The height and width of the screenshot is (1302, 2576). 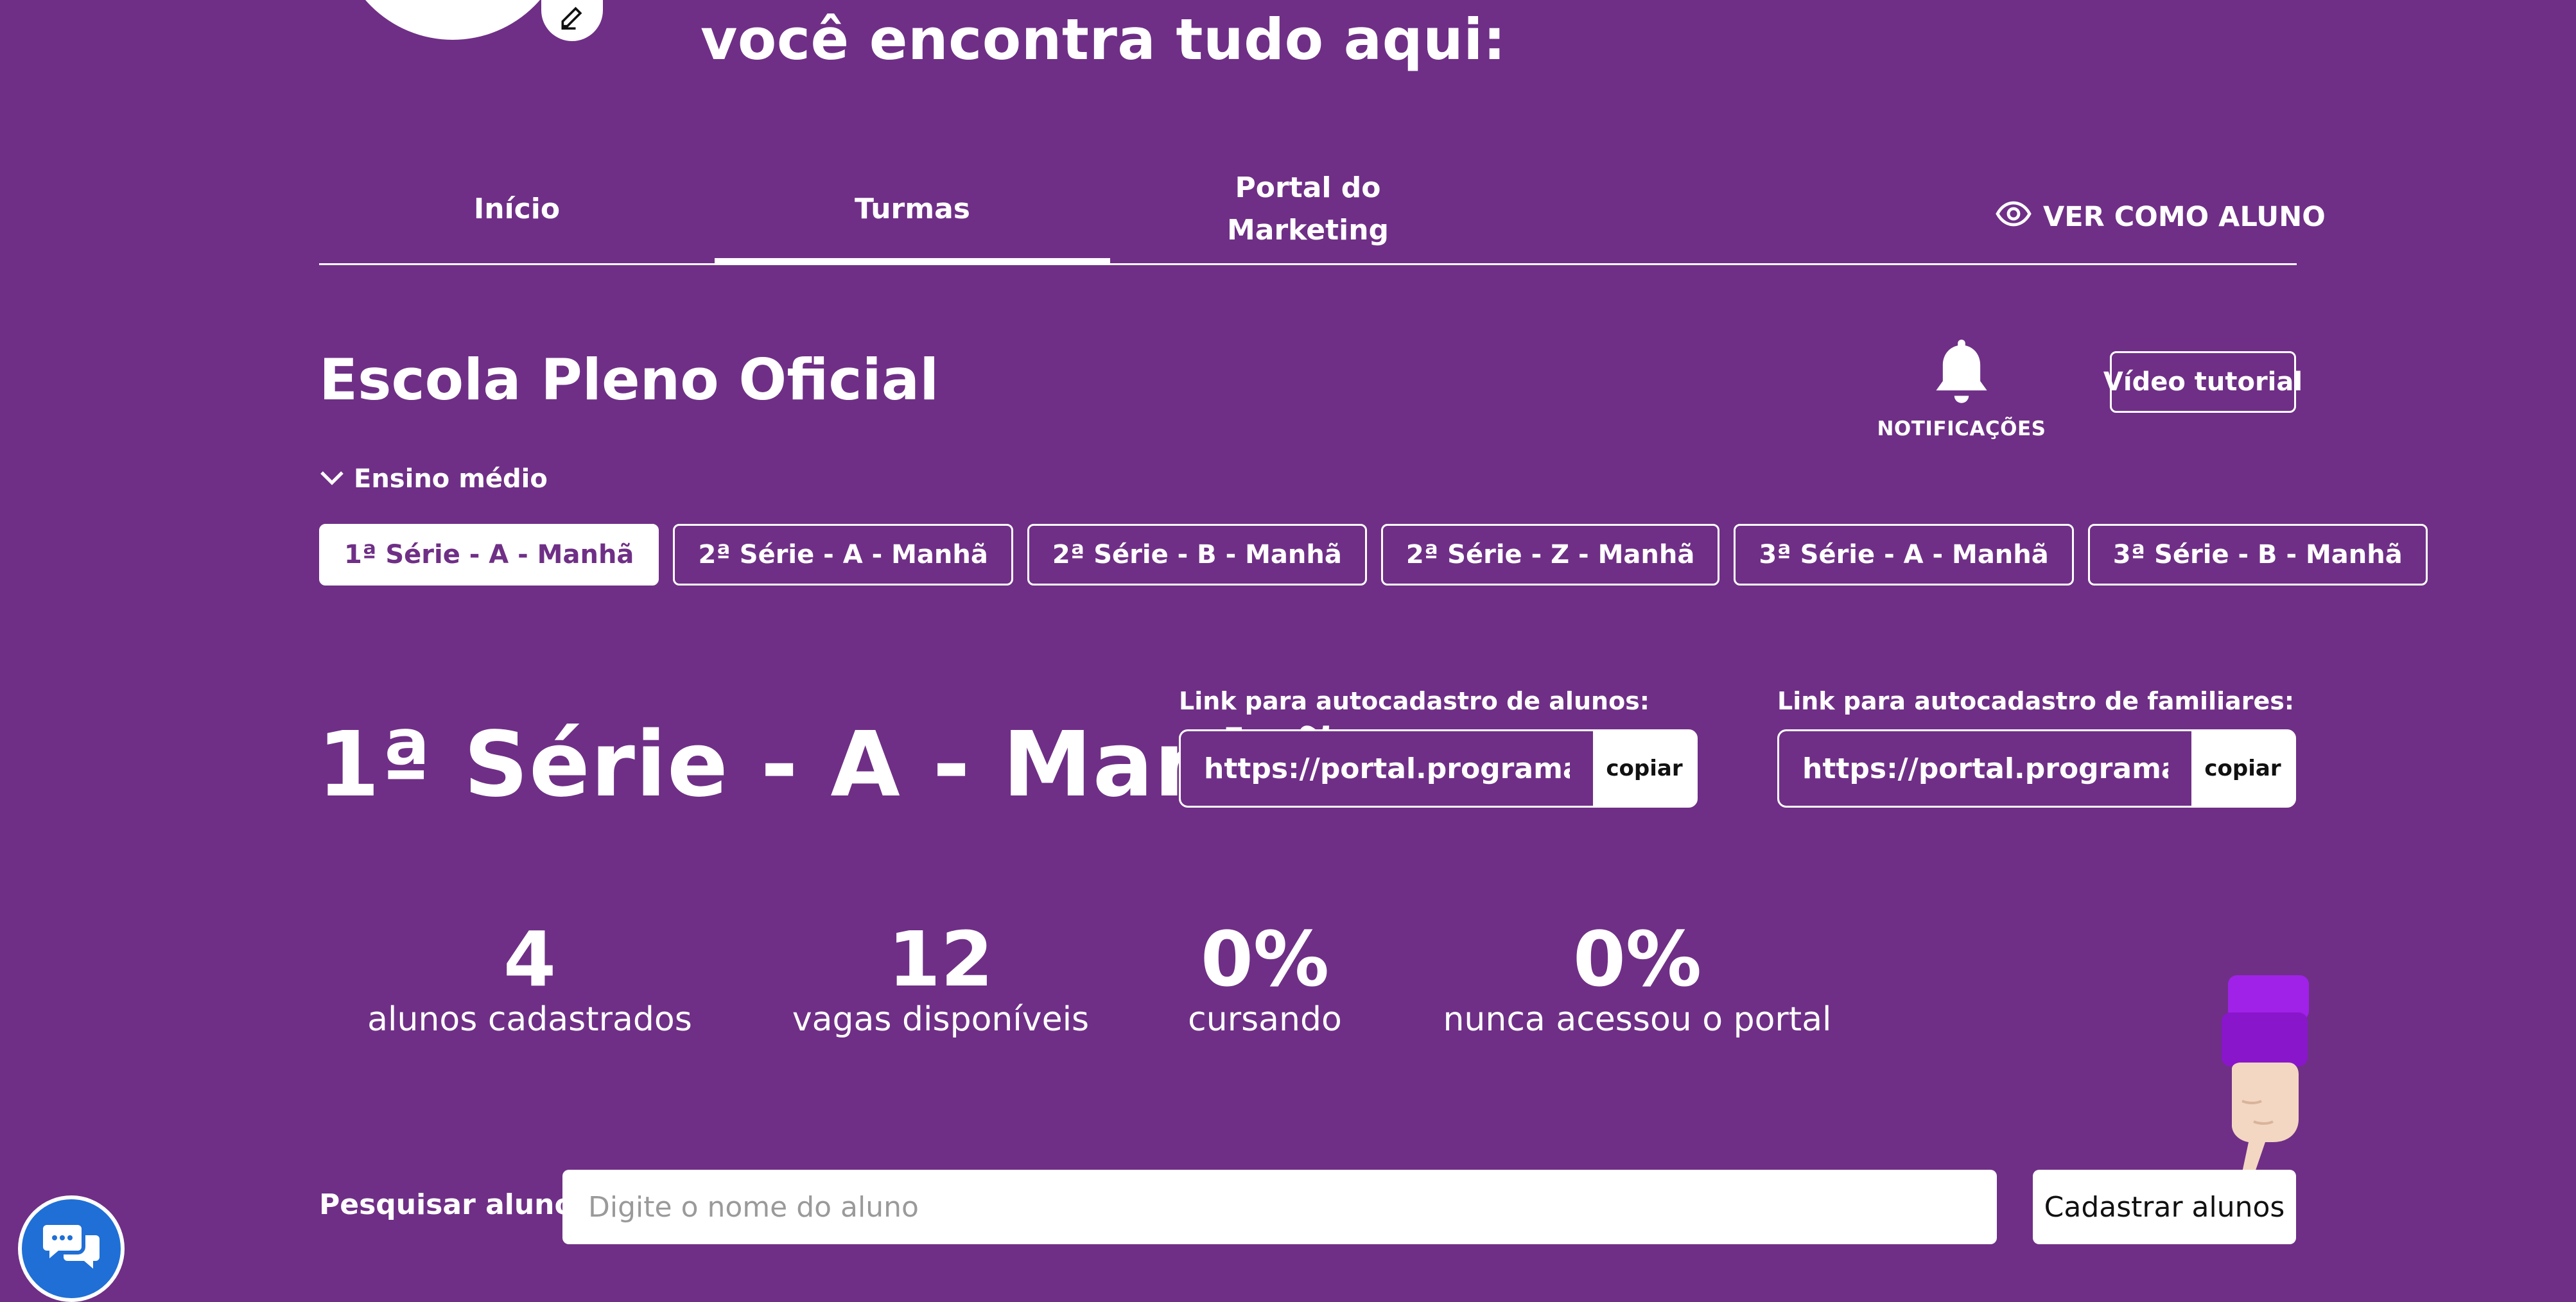 I want to click on student-link-field, so click(x=1387, y=768).